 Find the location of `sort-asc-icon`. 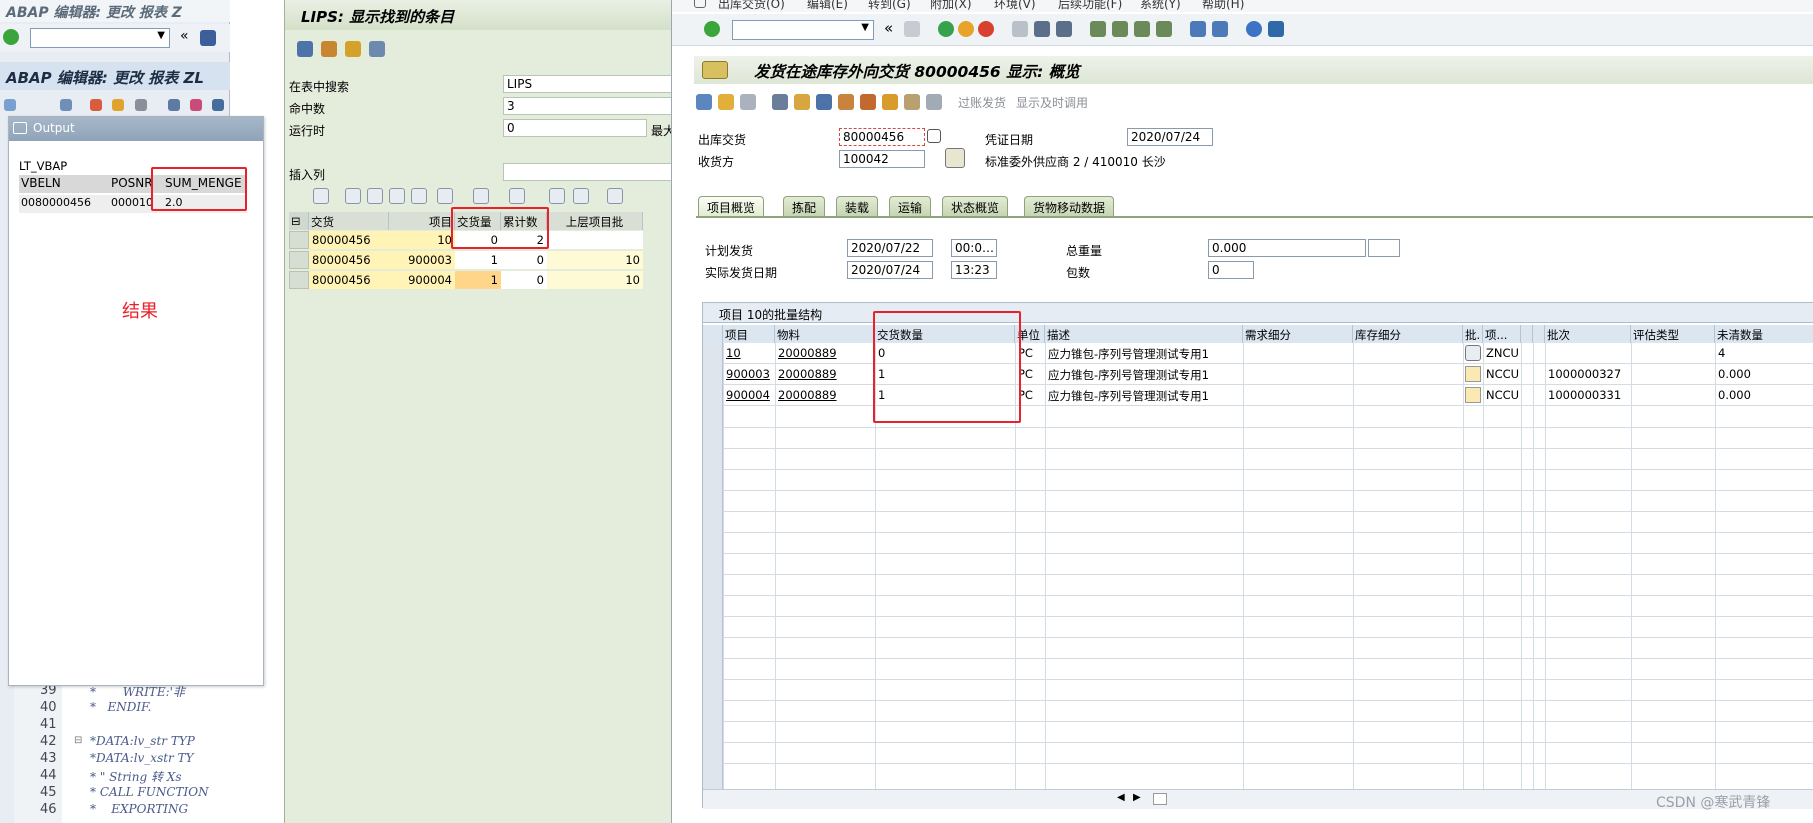

sort-asc-icon is located at coordinates (353, 196).